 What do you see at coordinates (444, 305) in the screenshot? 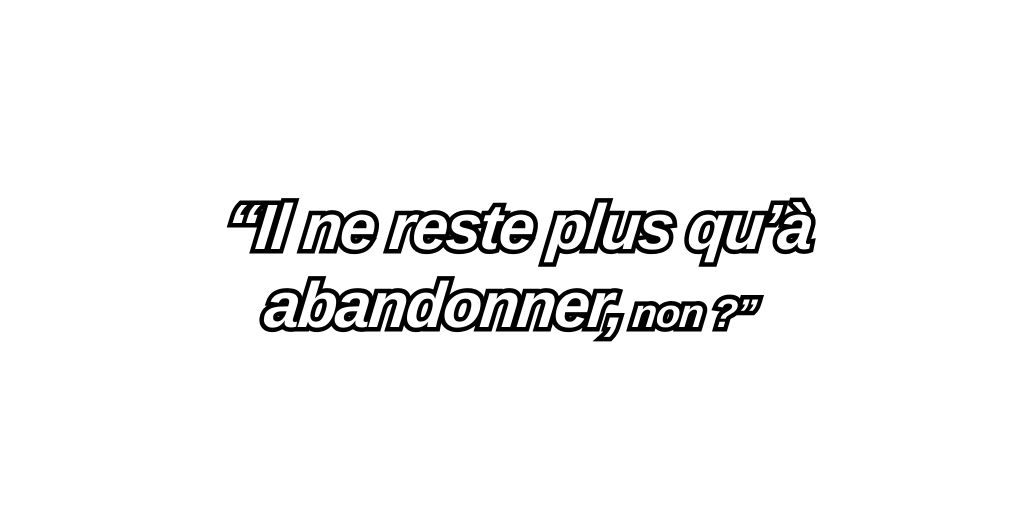
I see `caption-line-2-main: abandonner,` at bounding box center [444, 305].